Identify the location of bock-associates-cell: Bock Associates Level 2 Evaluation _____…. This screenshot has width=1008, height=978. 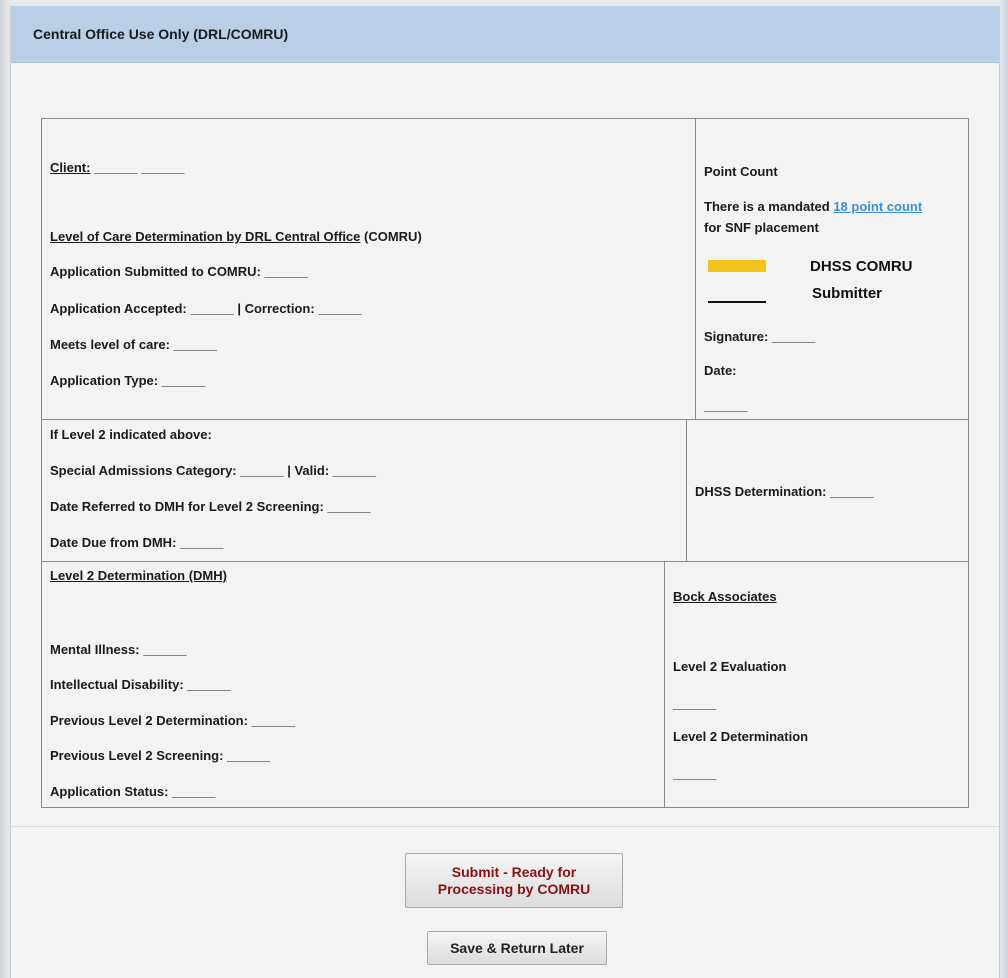
(816, 684).